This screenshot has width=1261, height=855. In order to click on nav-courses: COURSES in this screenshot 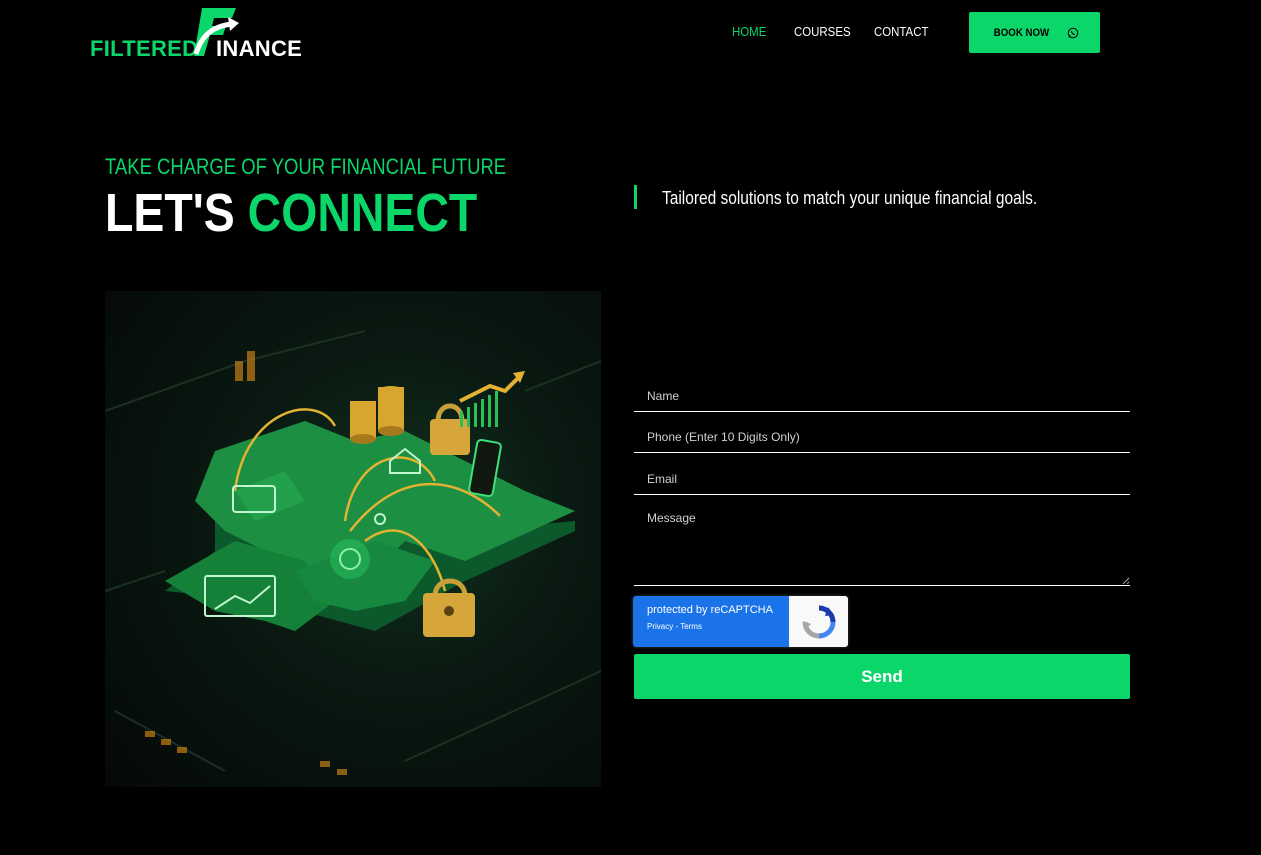, I will do `click(822, 31)`.